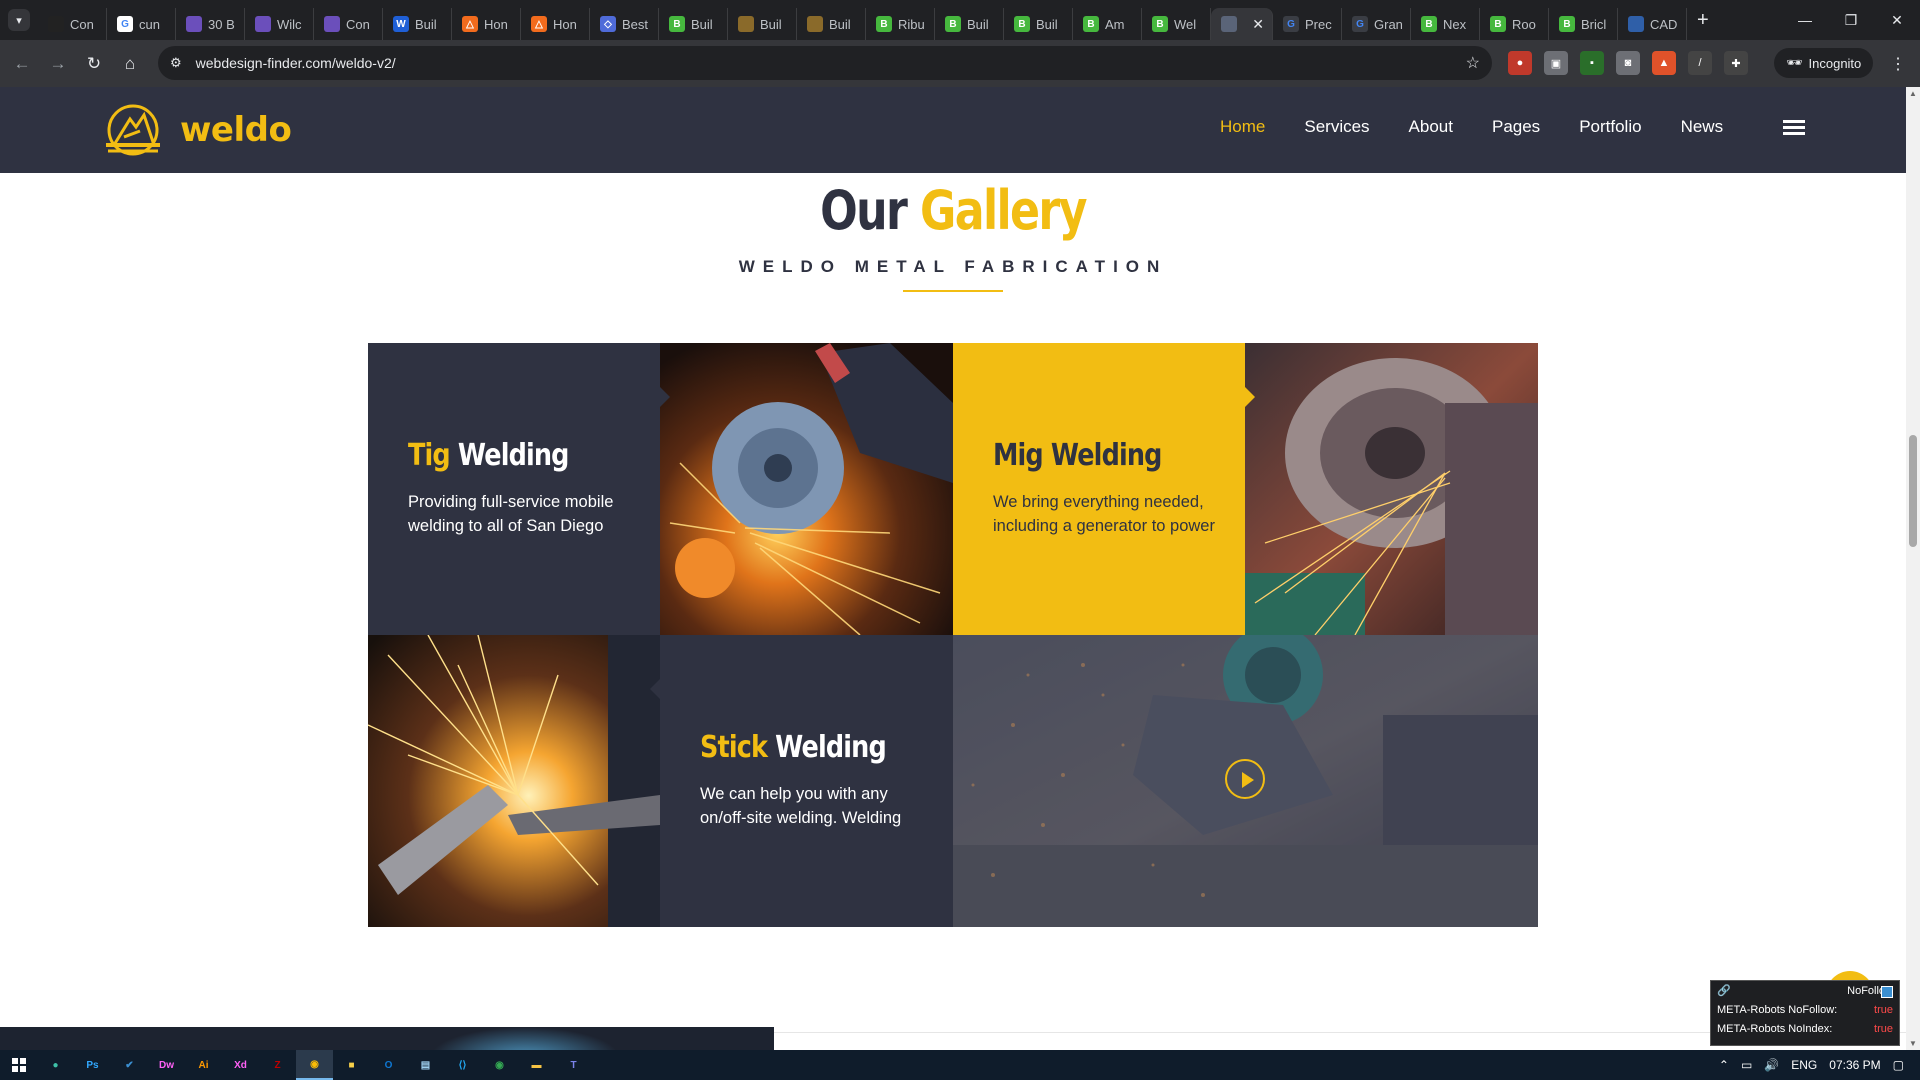  Describe the element at coordinates (1736, 63) in the screenshot. I see `puzzle-icon: ✚` at that location.